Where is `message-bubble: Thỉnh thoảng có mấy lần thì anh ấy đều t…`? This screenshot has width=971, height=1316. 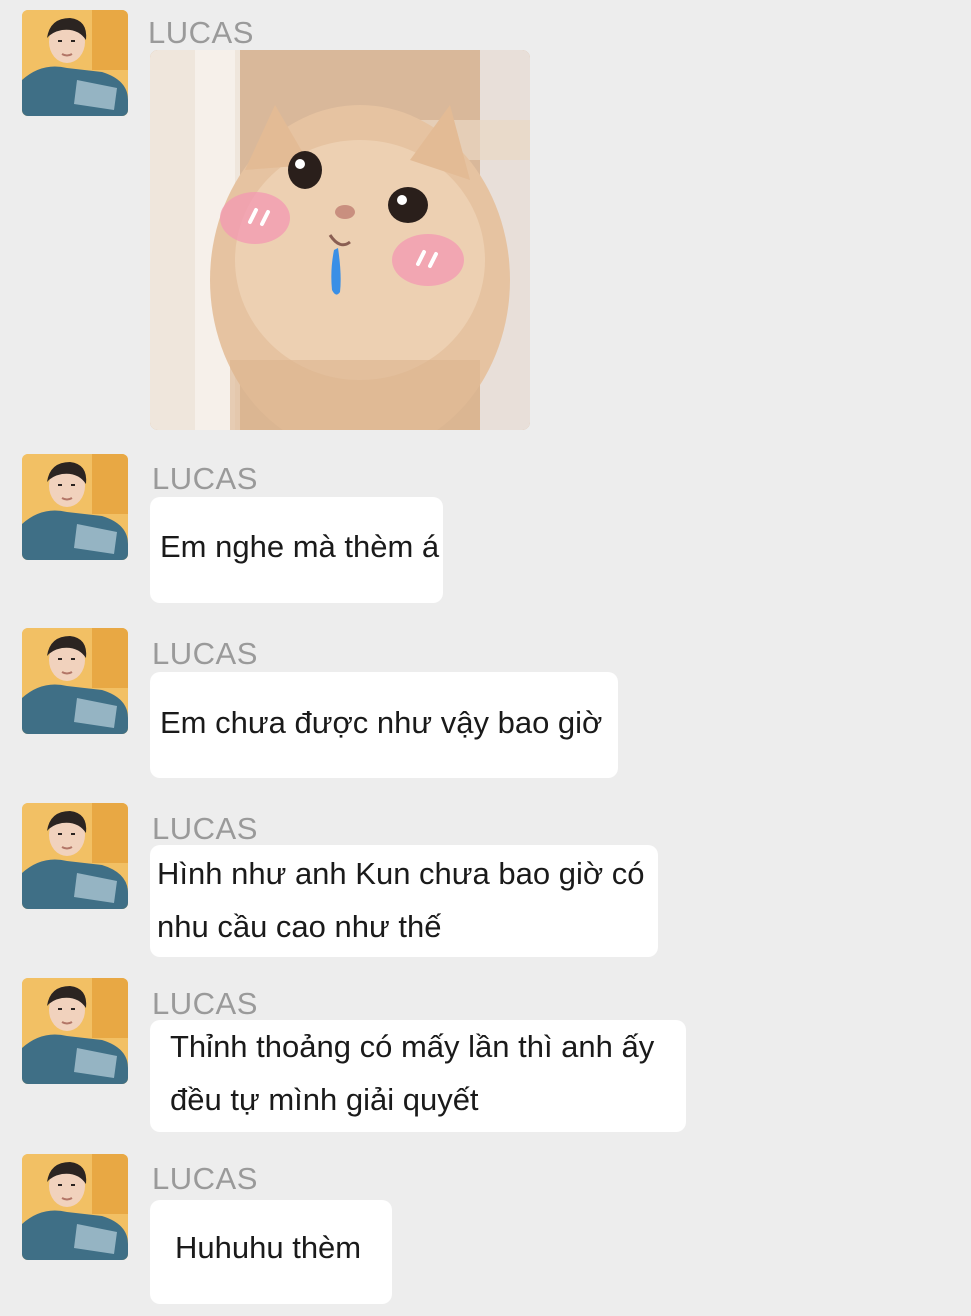
message-bubble: Thỉnh thoảng có mấy lần thì anh ấy đều t… is located at coordinates (418, 1076).